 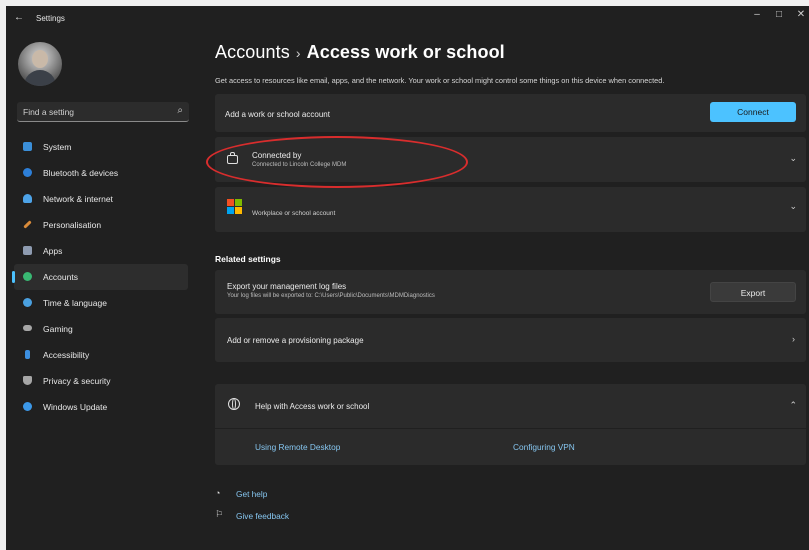 I want to click on sidebar-item-label: Accessibility, so click(x=66, y=355).